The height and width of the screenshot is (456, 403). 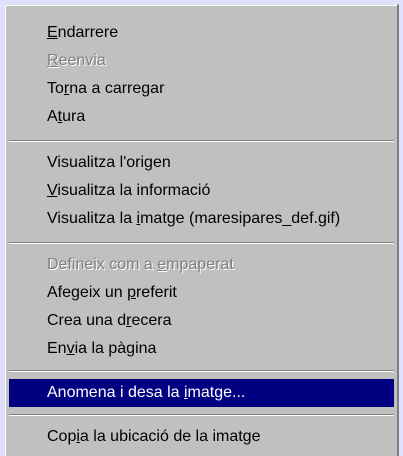 I want to click on menu-item-label-pre: To, so click(x=55, y=88).